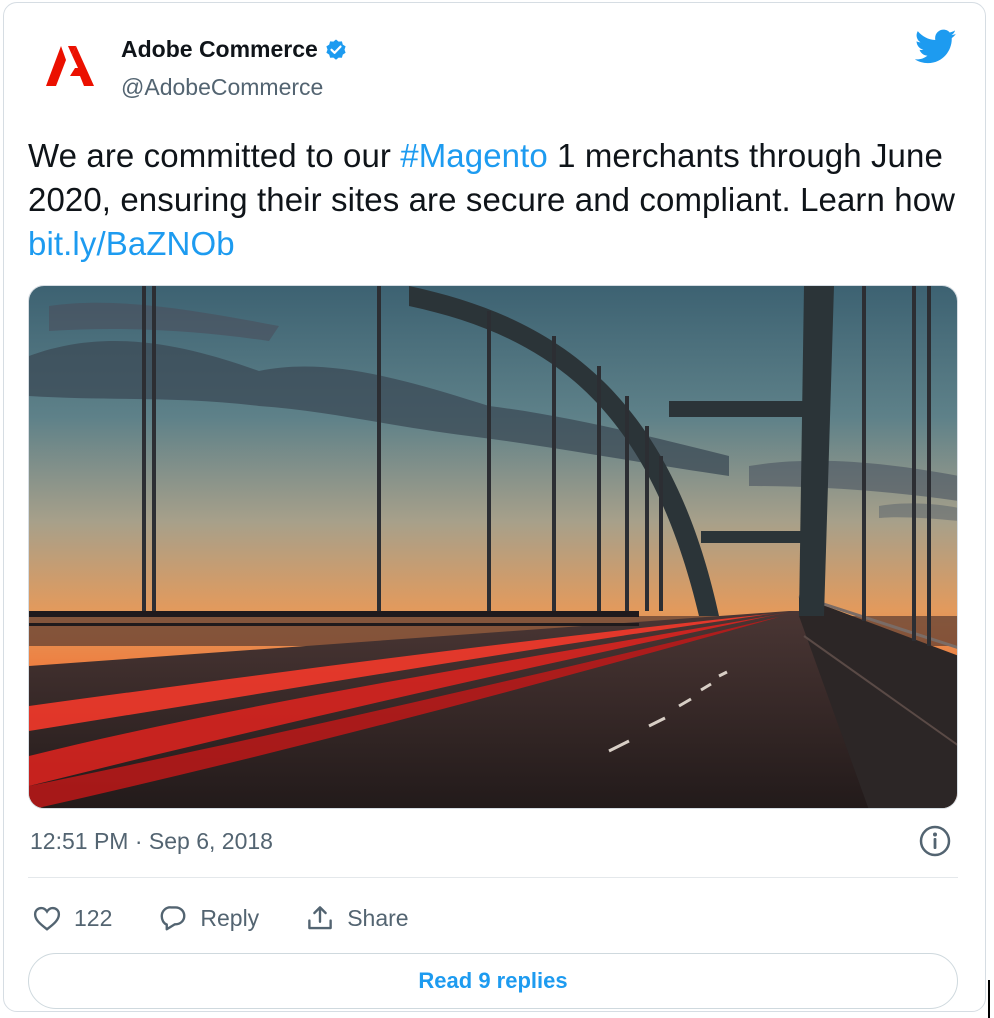 This screenshot has height=1018, width=994. Describe the element at coordinates (222, 87) in the screenshot. I see `author-handle: @AdobeCommerce` at that location.